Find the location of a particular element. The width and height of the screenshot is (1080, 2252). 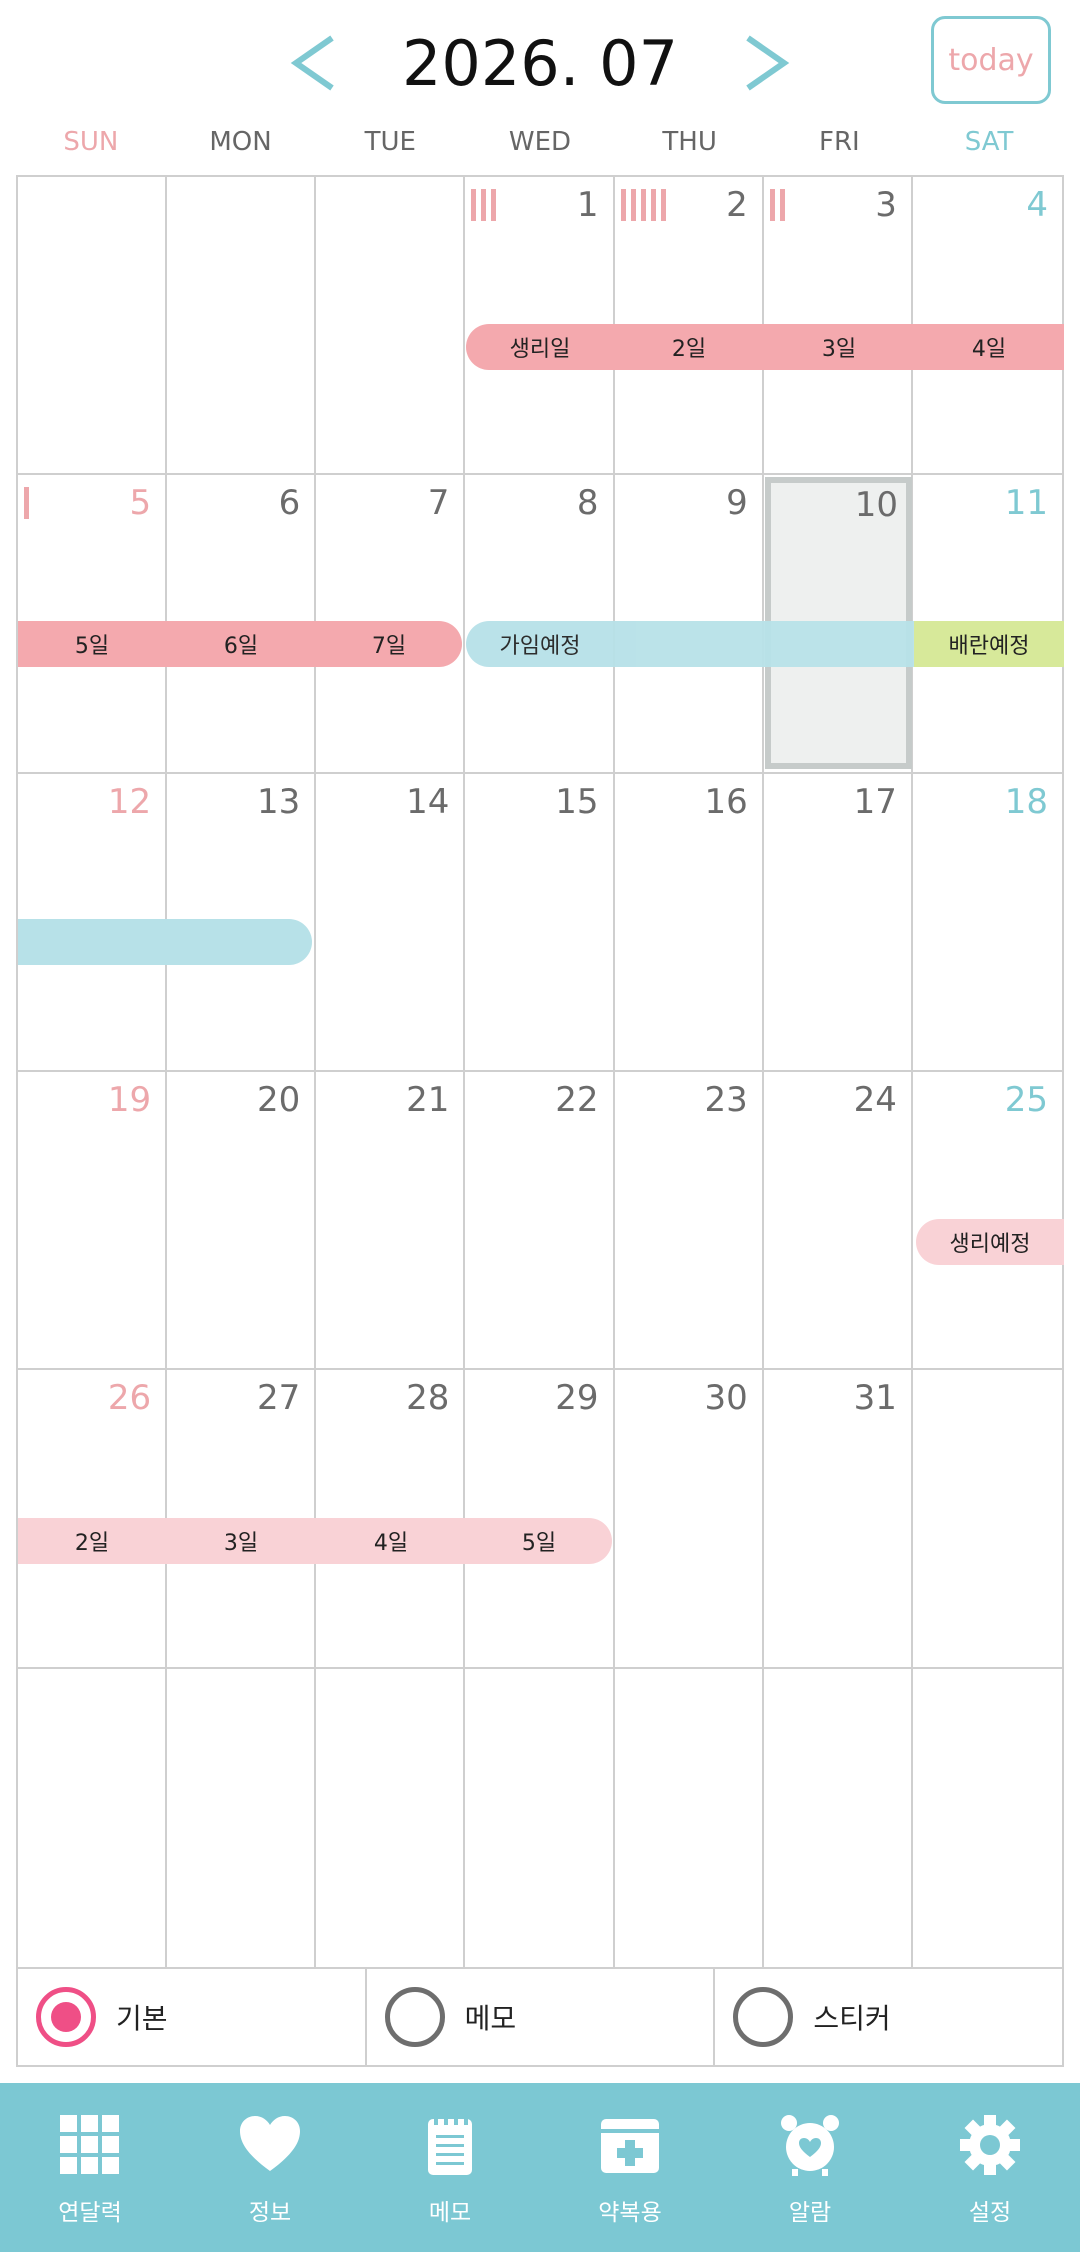

day-cell-17: 17 is located at coordinates (838, 922).